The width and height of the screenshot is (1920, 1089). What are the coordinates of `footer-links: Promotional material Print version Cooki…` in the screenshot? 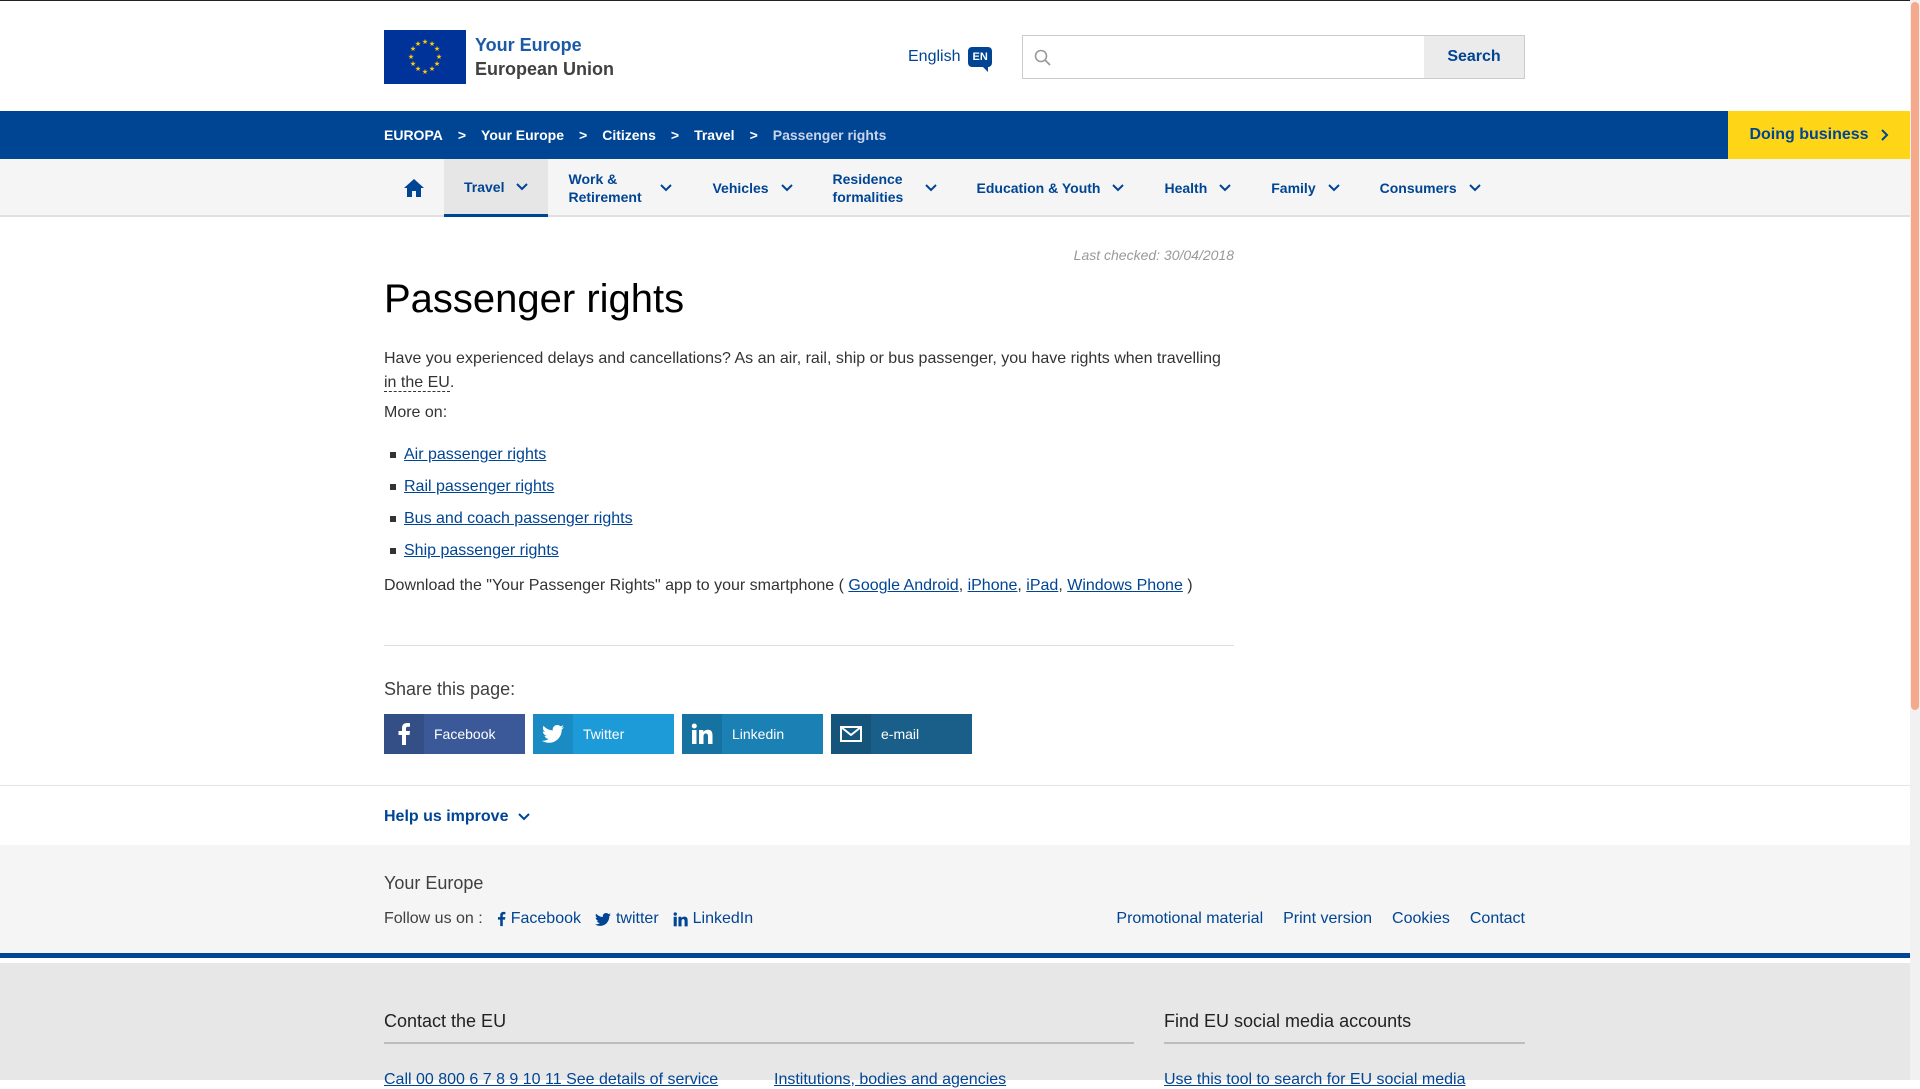 It's located at (1320, 919).